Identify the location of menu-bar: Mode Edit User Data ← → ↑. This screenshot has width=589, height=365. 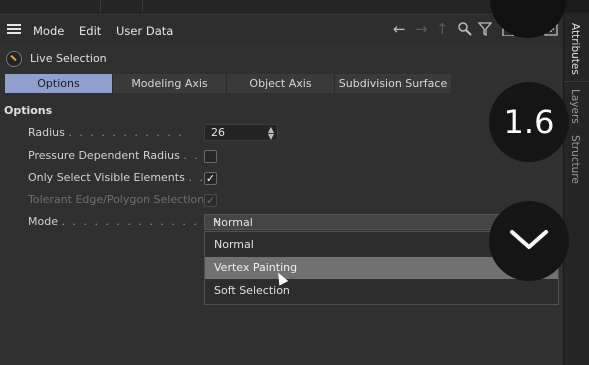
(281, 29).